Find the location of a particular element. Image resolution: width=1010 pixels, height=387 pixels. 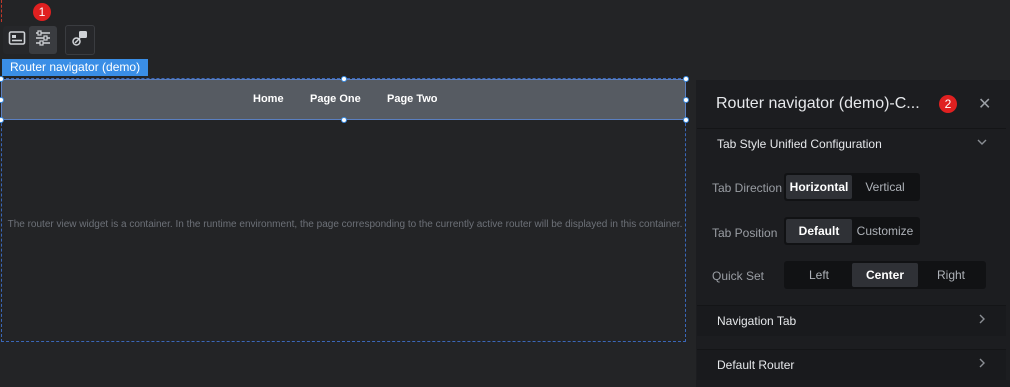

step-badge-2: 2 is located at coordinates (948, 104).